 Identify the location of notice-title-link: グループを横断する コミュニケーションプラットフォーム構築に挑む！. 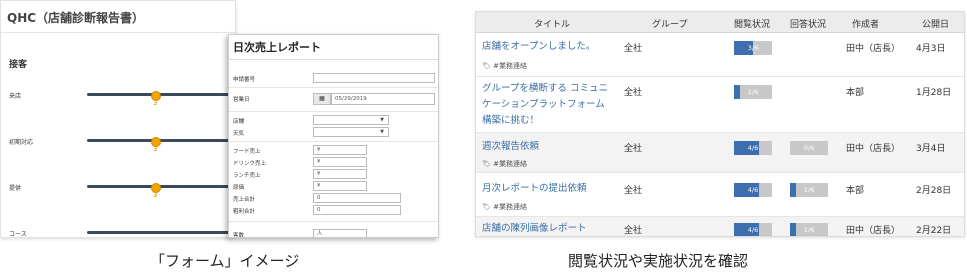
(547, 105).